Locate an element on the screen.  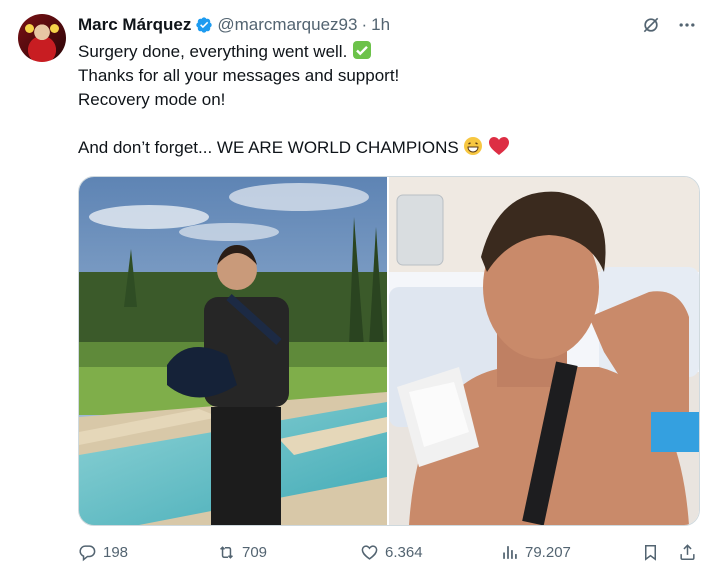
tweet-actions: 198 709 6.364 79.207 is located at coordinates (388, 552).